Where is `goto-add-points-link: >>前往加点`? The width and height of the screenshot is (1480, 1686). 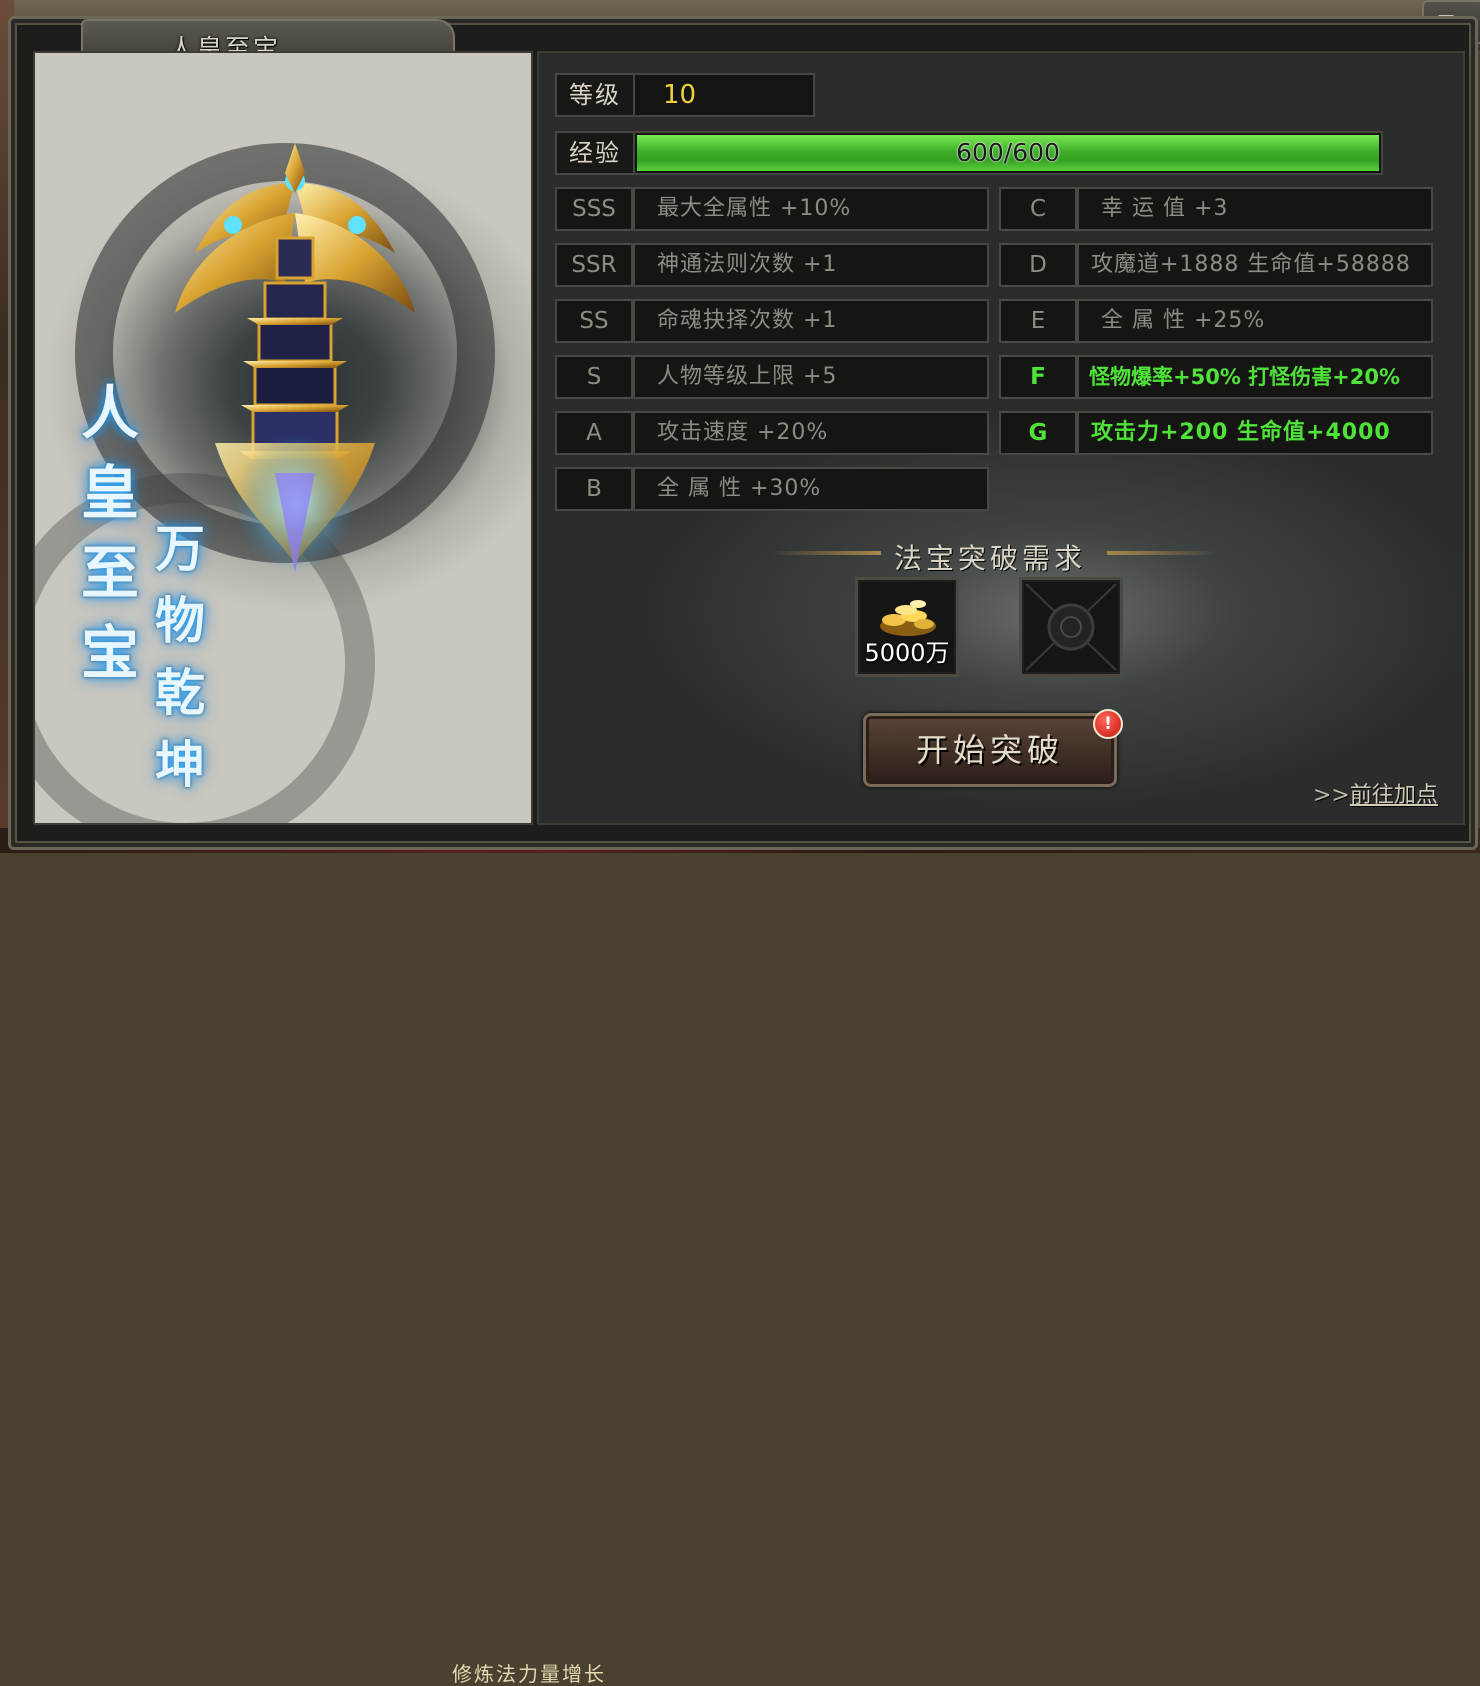 goto-add-points-link: >>前往加点 is located at coordinates (1375, 793).